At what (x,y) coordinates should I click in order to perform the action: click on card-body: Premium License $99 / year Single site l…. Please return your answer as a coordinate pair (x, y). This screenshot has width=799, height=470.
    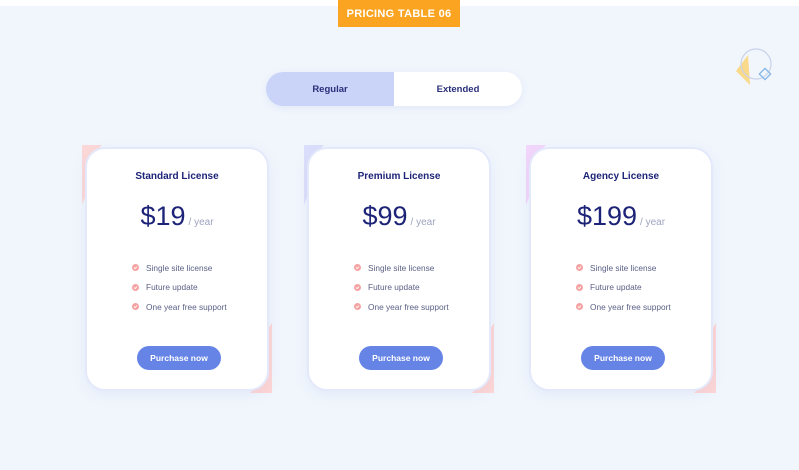
    Looking at the image, I should click on (399, 269).